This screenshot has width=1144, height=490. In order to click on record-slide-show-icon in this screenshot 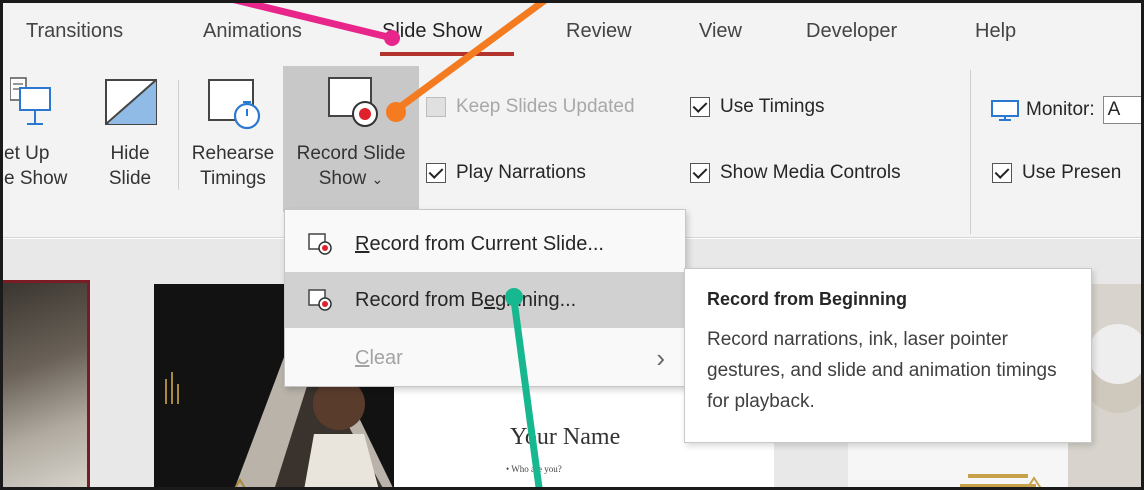, I will do `click(353, 102)`.